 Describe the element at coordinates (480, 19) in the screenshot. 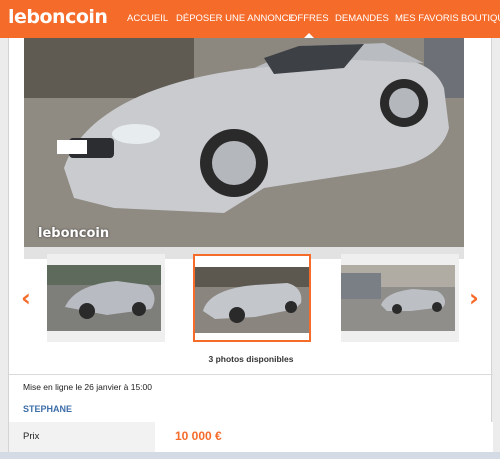

I see `nav-boutiques: BOUTIQU` at that location.